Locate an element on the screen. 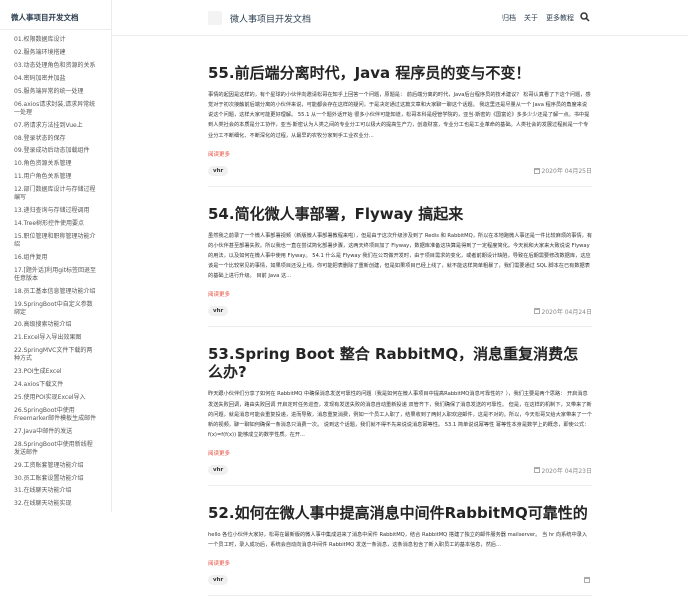  post-date is located at coordinates (588, 580).